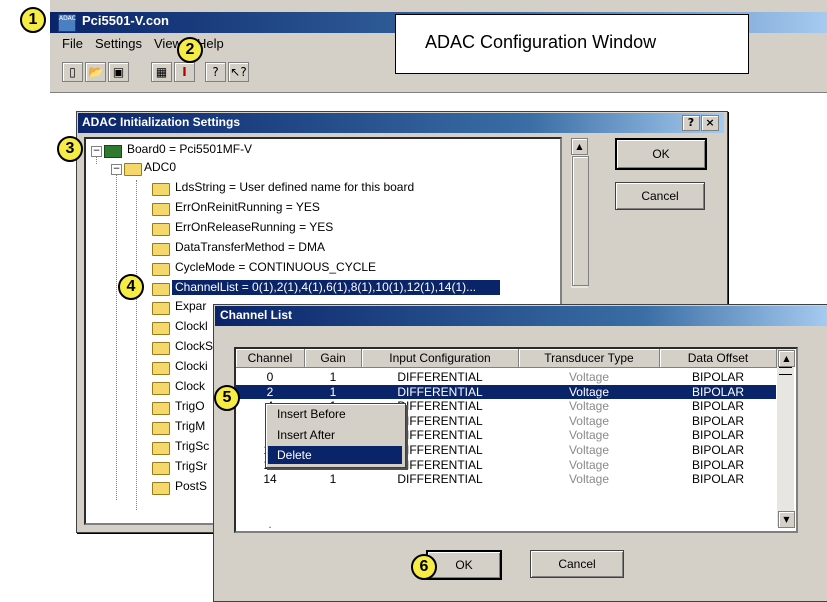 The image size is (827, 602). I want to click on table-row-partial: ., so click(270, 524).